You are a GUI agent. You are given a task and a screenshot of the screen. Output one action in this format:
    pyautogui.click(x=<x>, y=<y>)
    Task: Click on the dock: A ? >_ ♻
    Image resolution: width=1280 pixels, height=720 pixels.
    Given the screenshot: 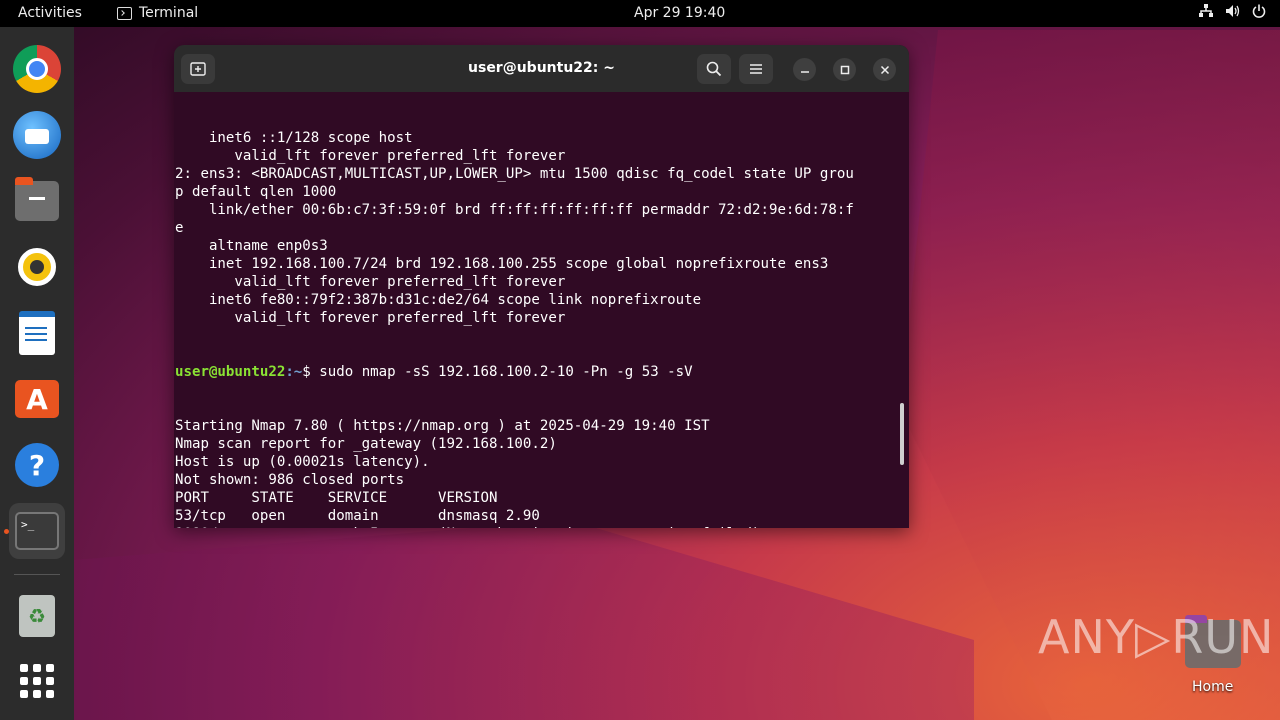 What is the action you would take?
    pyautogui.click(x=37, y=373)
    